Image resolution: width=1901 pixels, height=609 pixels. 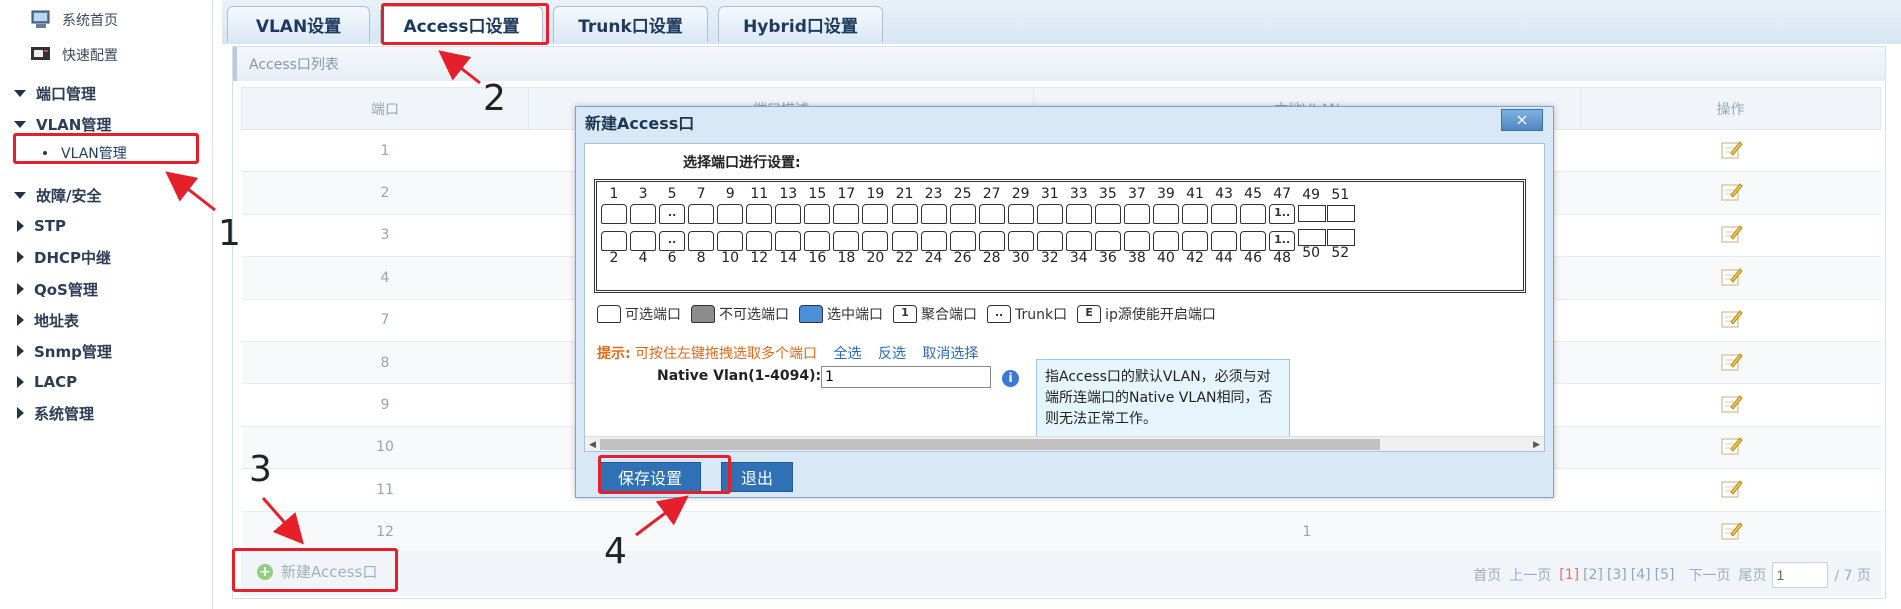 What do you see at coordinates (615, 551) in the screenshot?
I see `annotation-number-4: 4` at bounding box center [615, 551].